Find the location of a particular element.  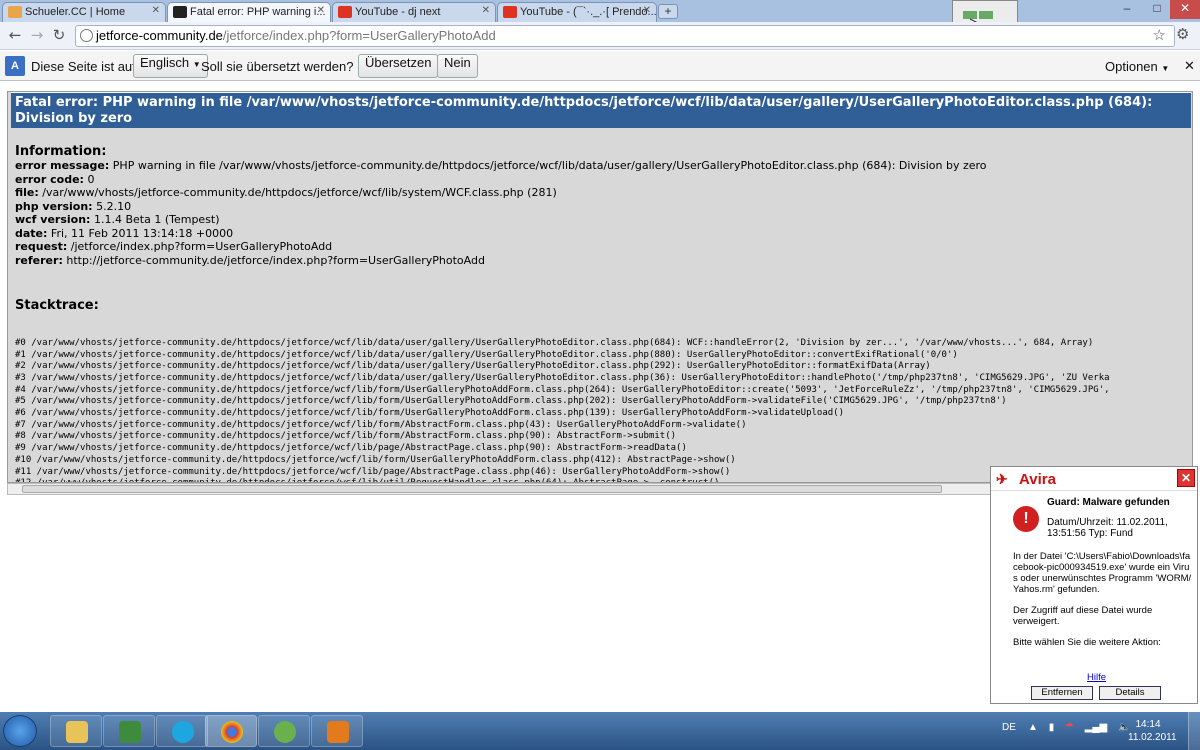

info-value: Fri, 11 Feb 2011 13:14:18 +0000 is located at coordinates (142, 233).